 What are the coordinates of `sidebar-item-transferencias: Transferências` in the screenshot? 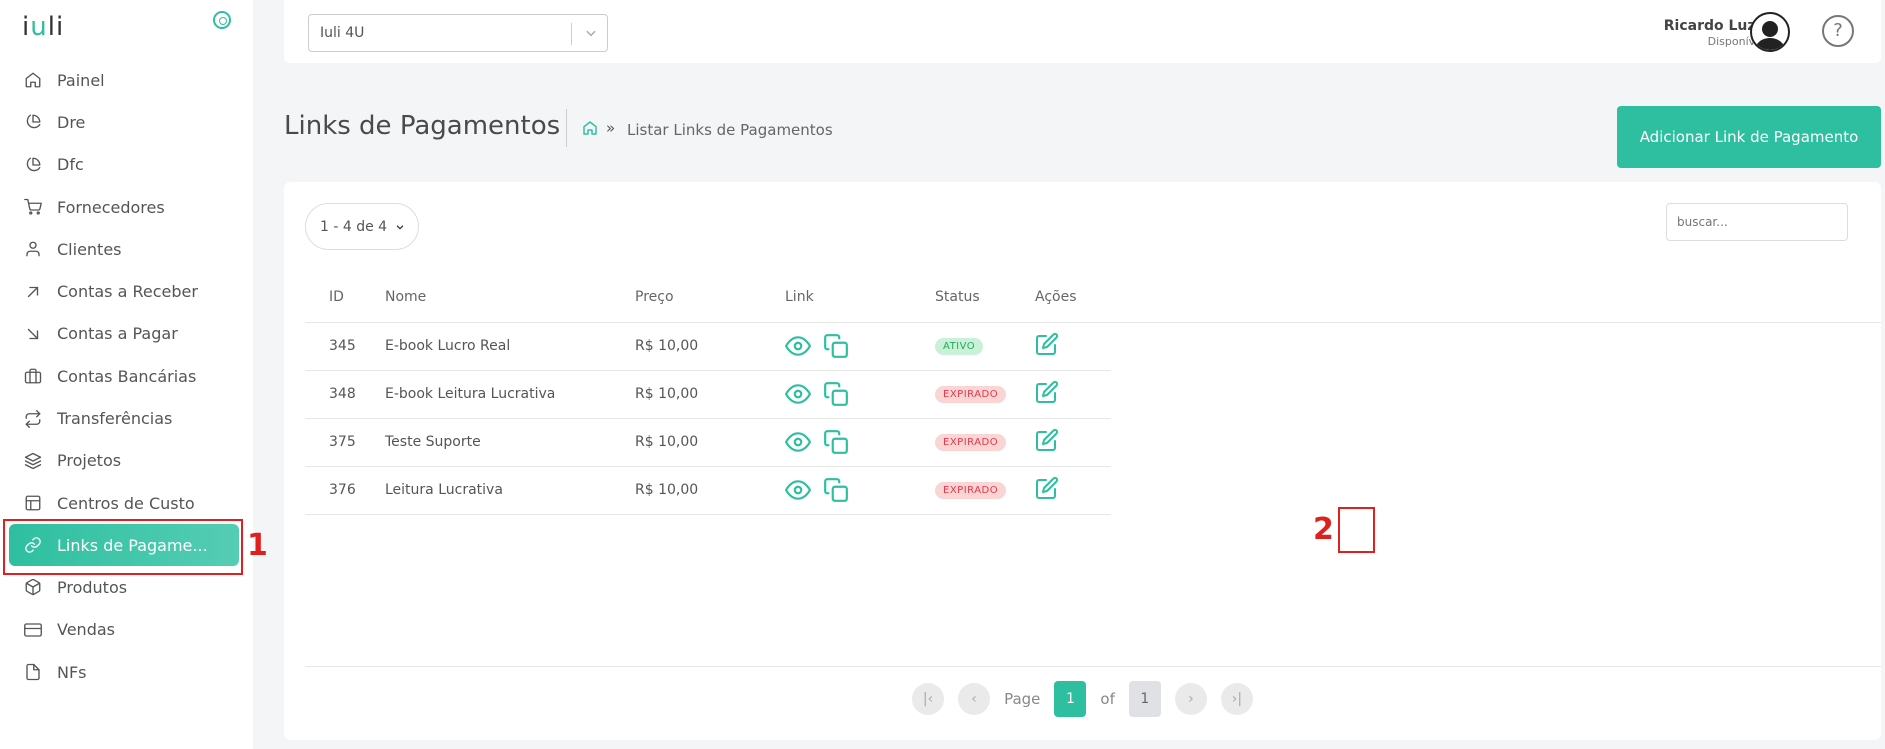 It's located at (126, 418).